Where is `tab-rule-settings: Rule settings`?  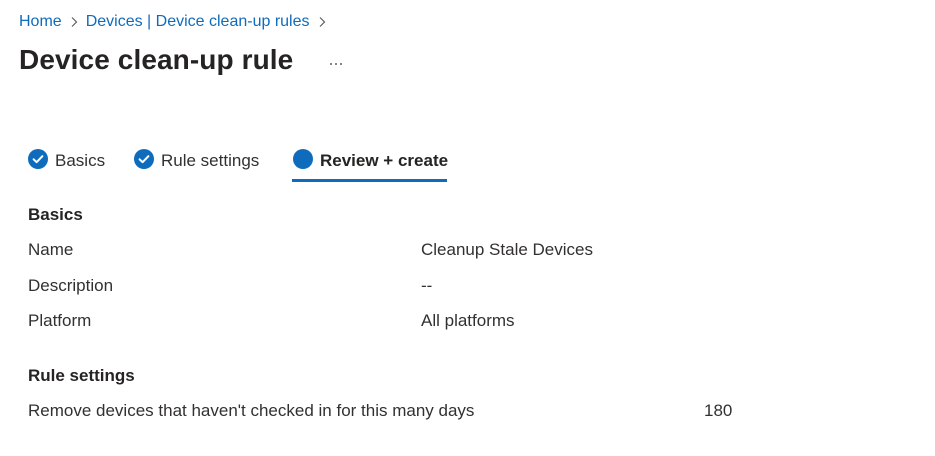
tab-rule-settings: Rule settings is located at coordinates (196, 161).